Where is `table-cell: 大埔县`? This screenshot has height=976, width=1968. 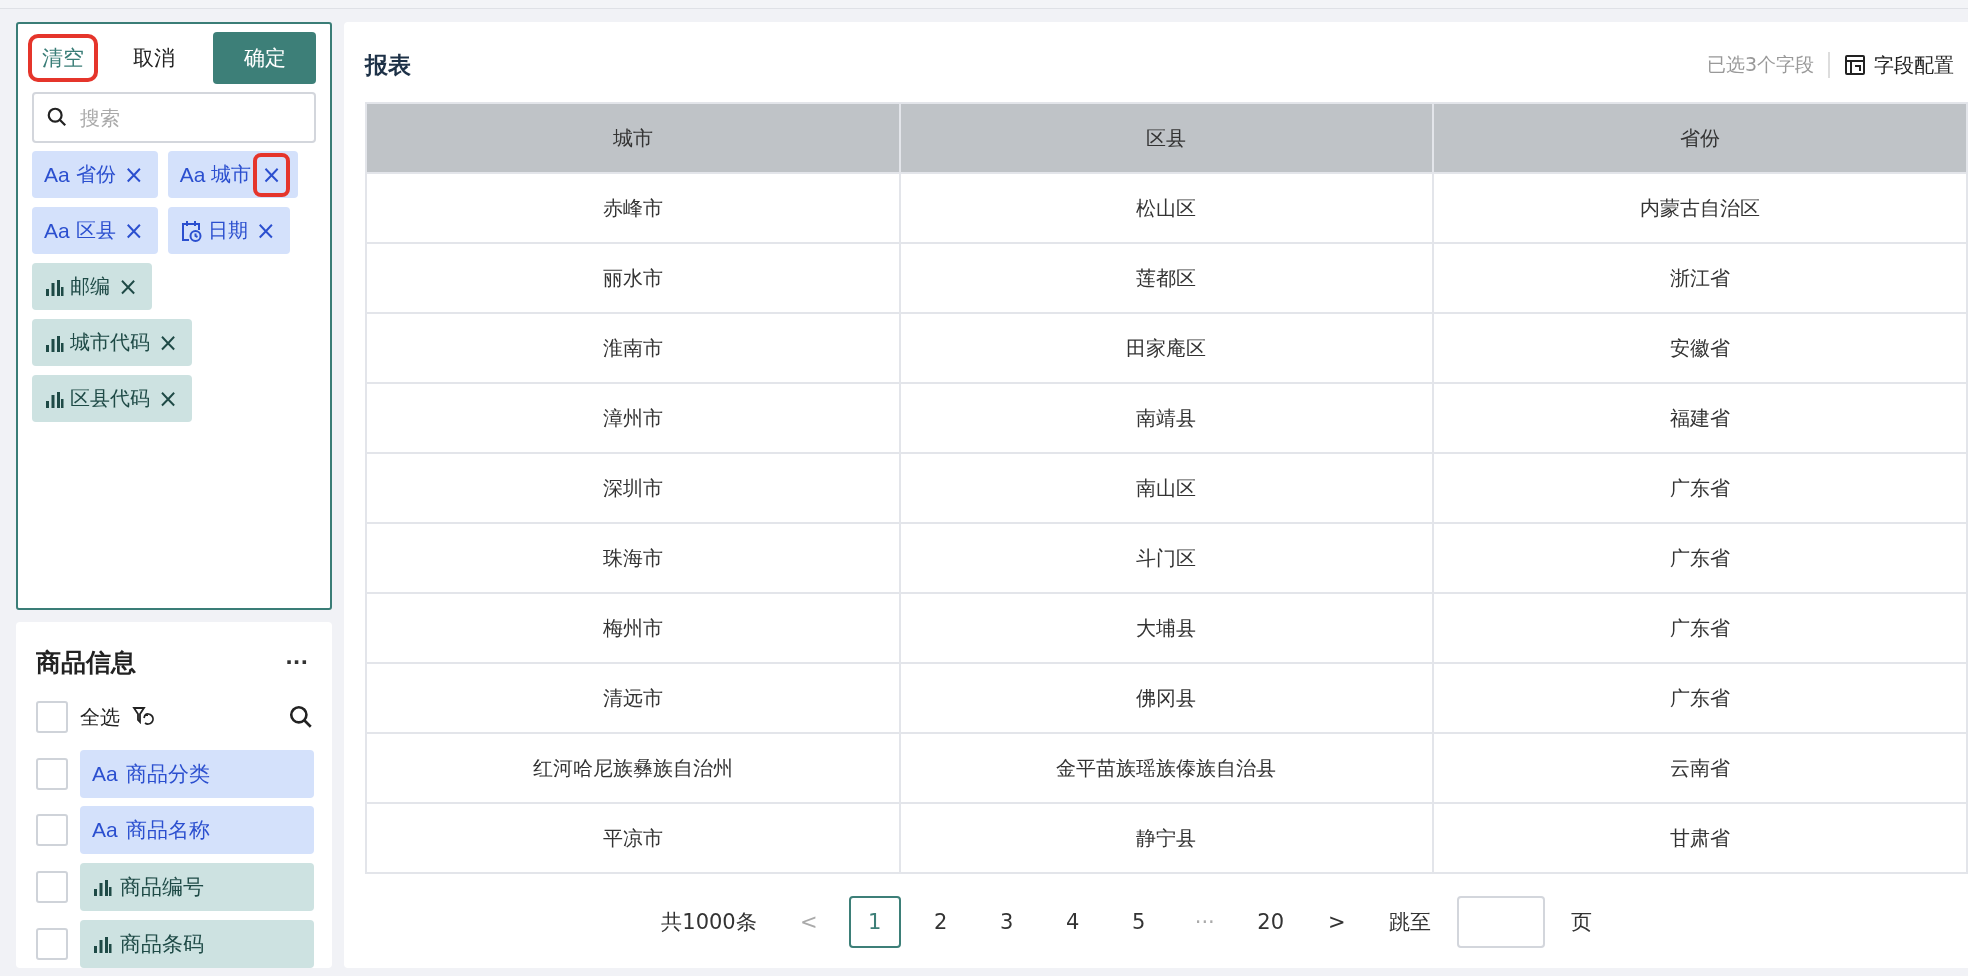
table-cell: 大埔县 is located at coordinates (1166, 628).